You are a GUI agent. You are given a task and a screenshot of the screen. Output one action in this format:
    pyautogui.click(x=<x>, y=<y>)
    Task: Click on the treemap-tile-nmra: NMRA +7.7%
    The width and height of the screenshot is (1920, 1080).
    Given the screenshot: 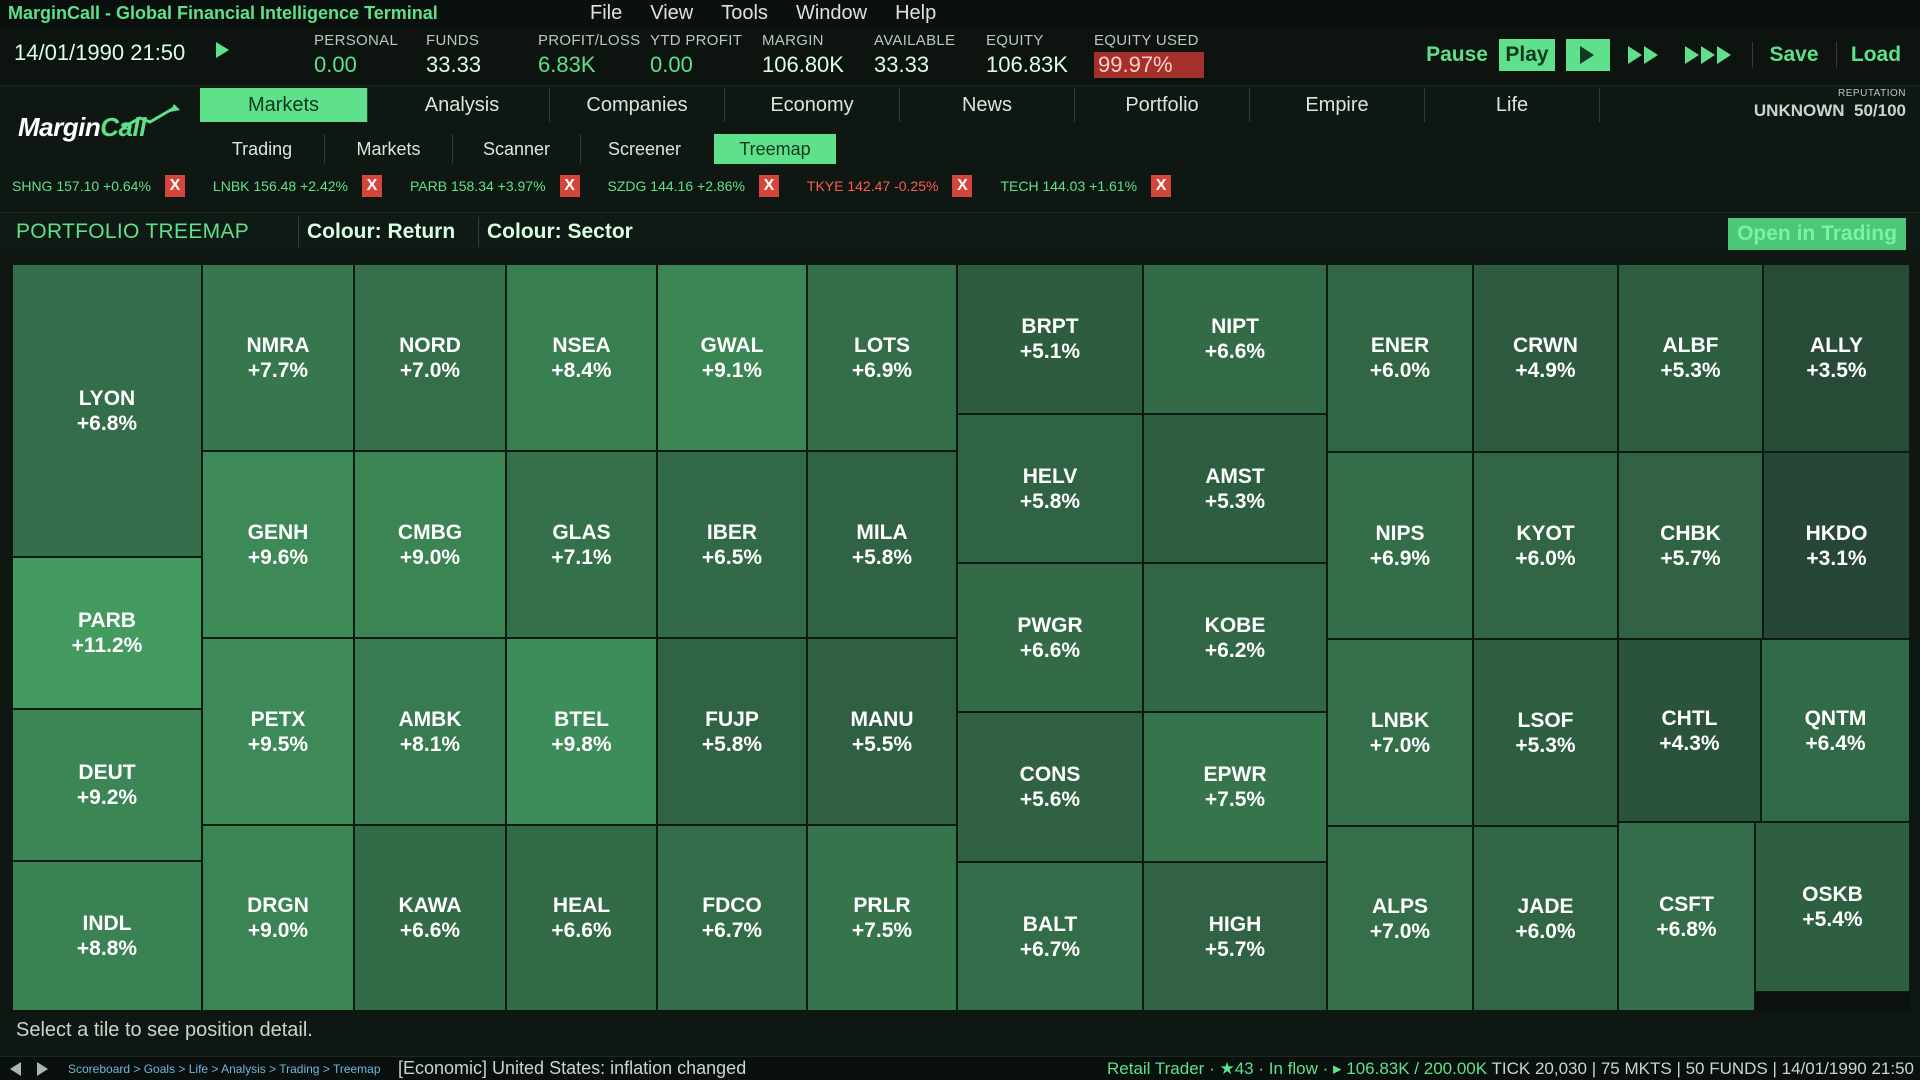 What is the action you would take?
    pyautogui.click(x=278, y=357)
    